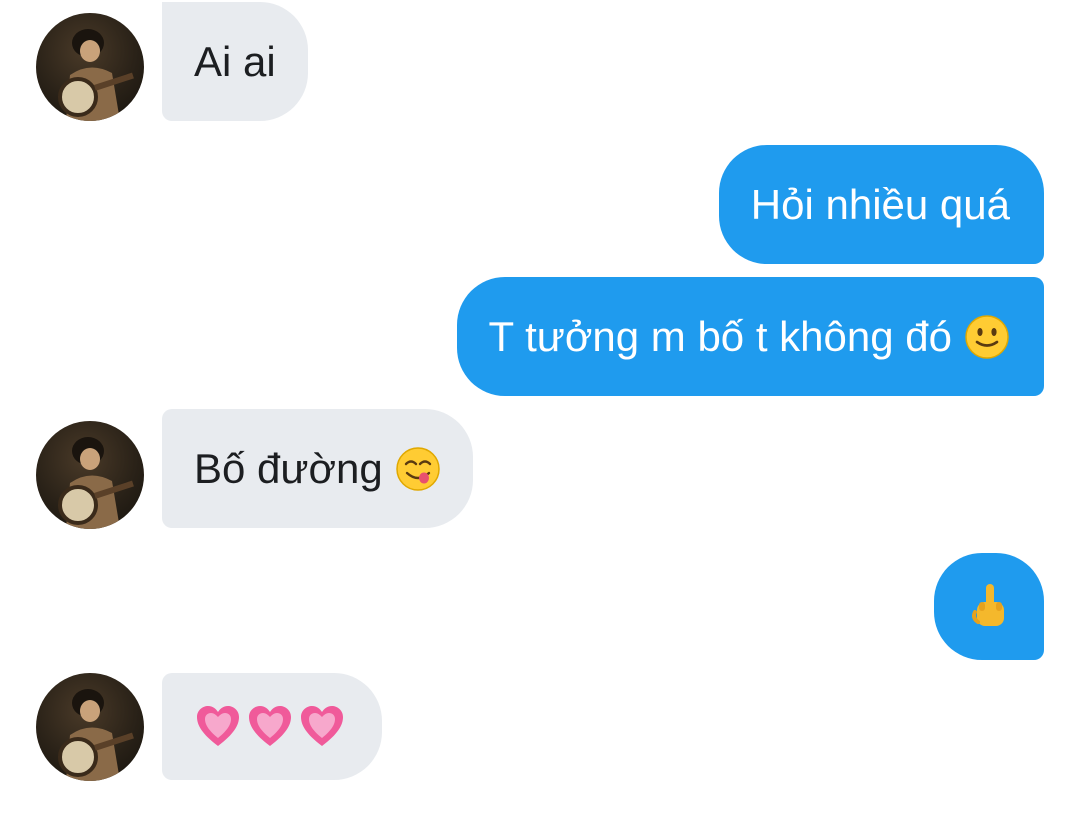  I want to click on slightly-smiling-face-icon, so click(987, 336).